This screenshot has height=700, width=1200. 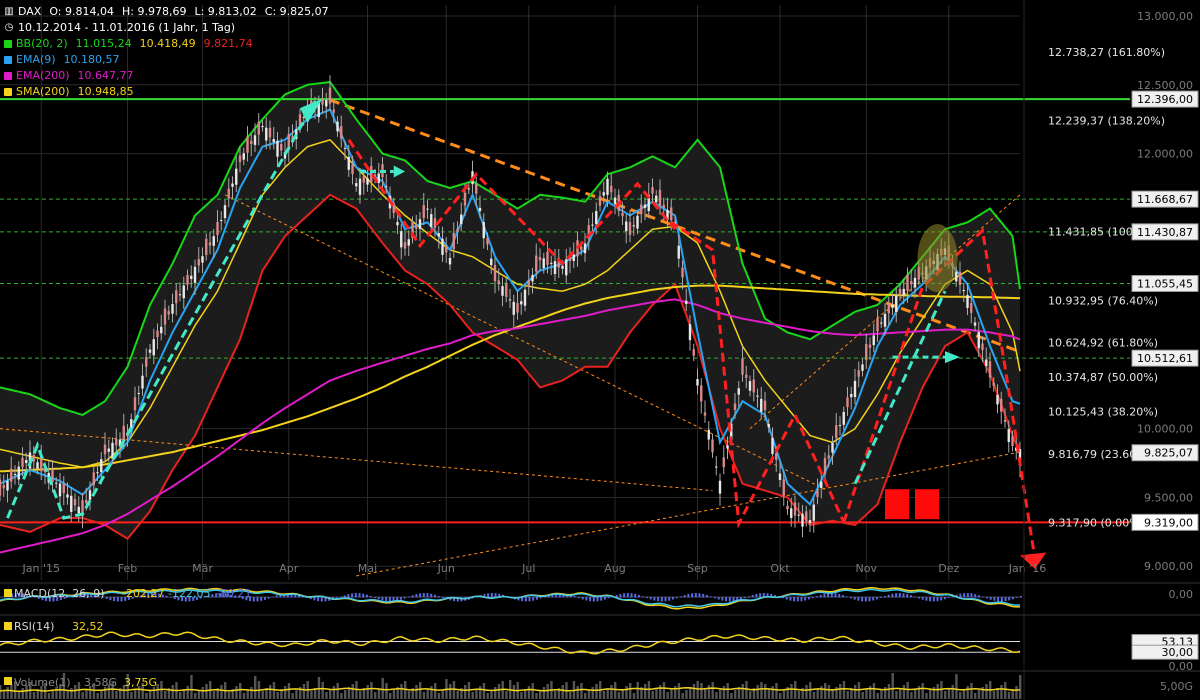 What do you see at coordinates (367, 568) in the screenshot?
I see `x-tick-label: Mai` at bounding box center [367, 568].